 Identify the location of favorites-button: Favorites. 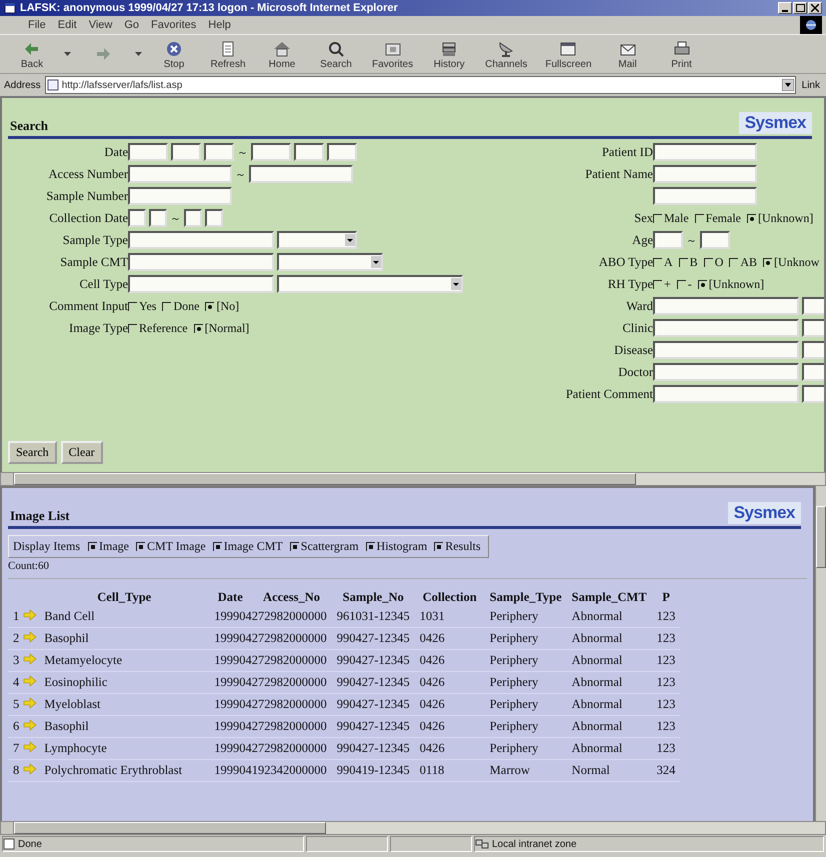
(393, 54).